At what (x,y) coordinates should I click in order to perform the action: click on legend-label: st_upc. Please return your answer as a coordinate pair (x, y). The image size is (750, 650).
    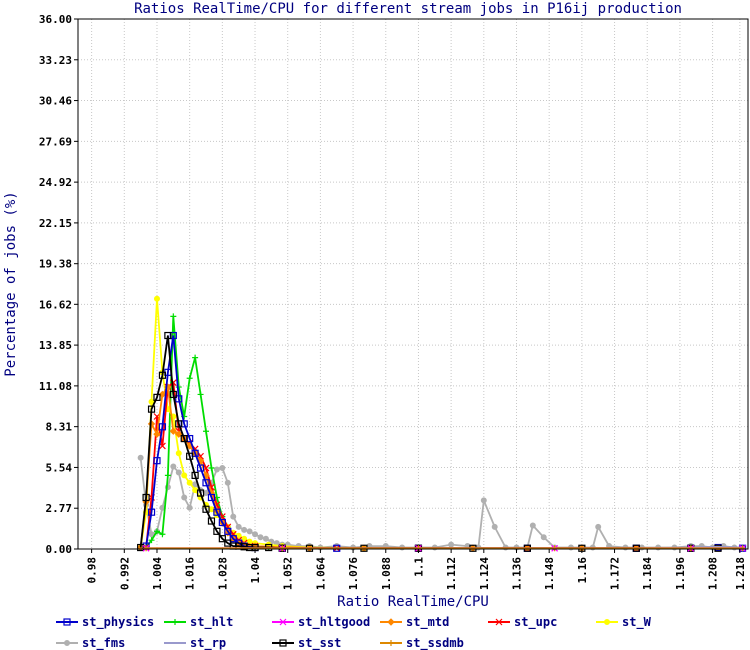
    Looking at the image, I should click on (535, 622).